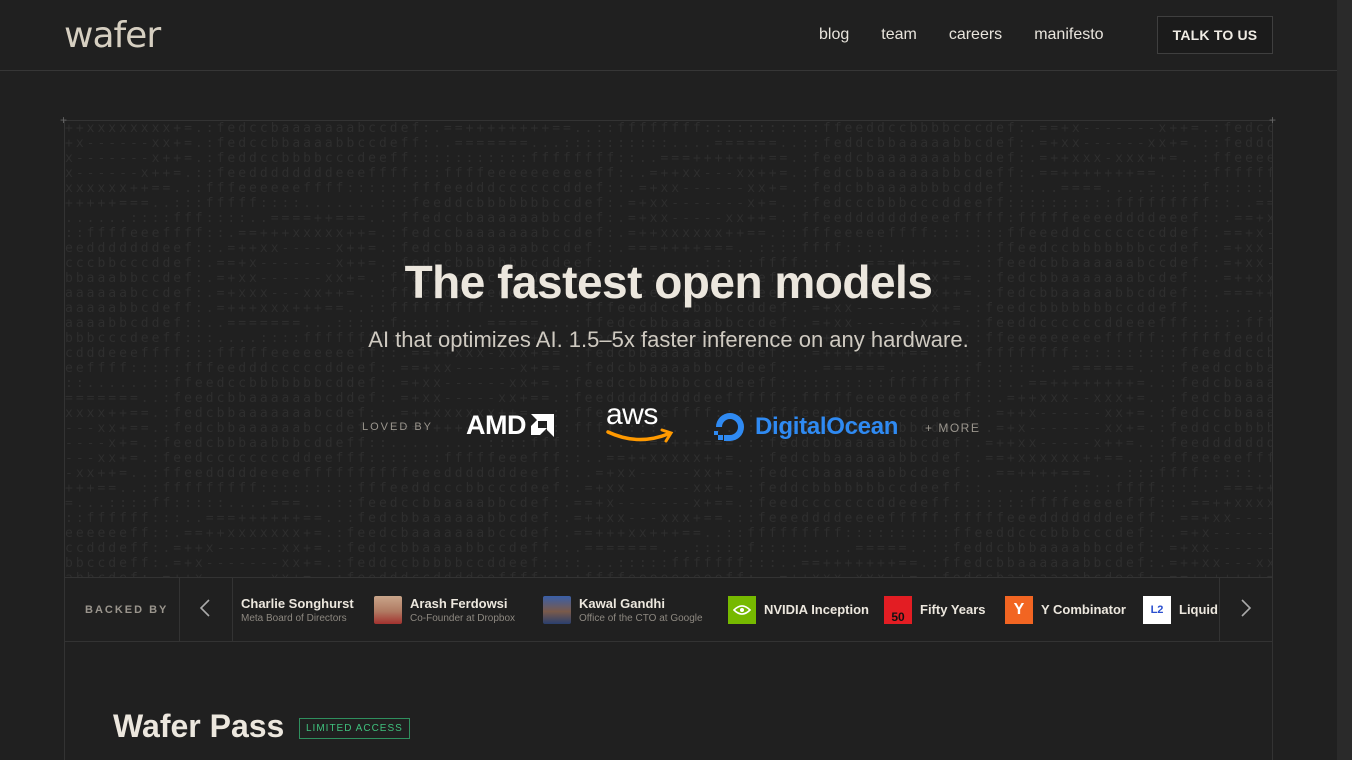 The image size is (1352, 760). I want to click on main-nav: blog team careers manifesto, so click(961, 35).